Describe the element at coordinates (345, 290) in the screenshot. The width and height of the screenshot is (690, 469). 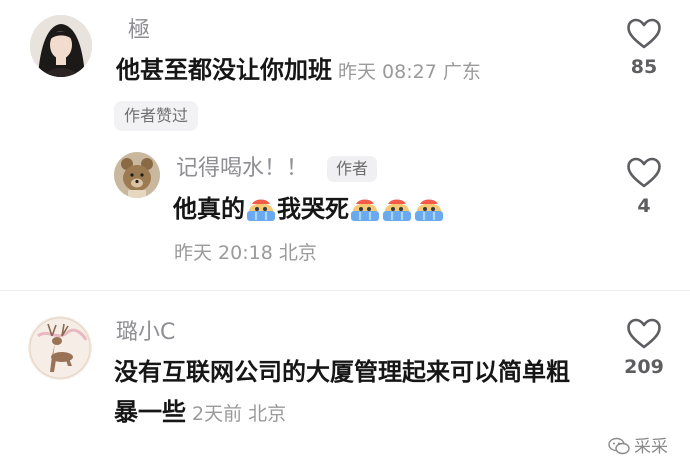
I see `comment-divider` at that location.